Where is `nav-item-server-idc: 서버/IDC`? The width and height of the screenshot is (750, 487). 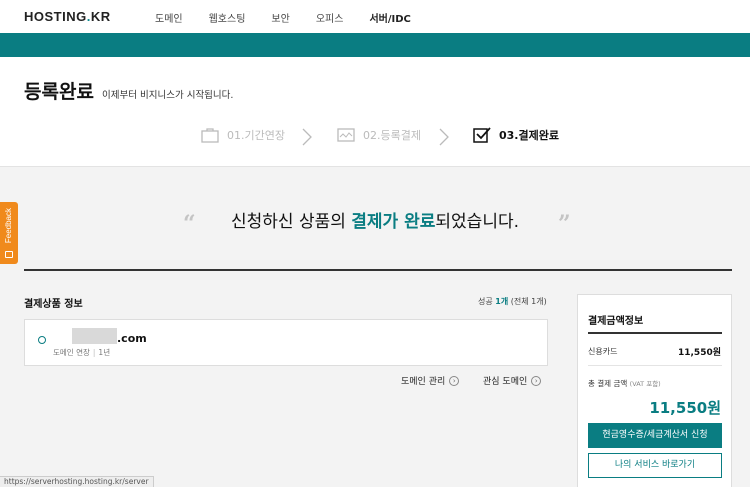
nav-item-server-idc: 서버/IDC is located at coordinates (389, 17).